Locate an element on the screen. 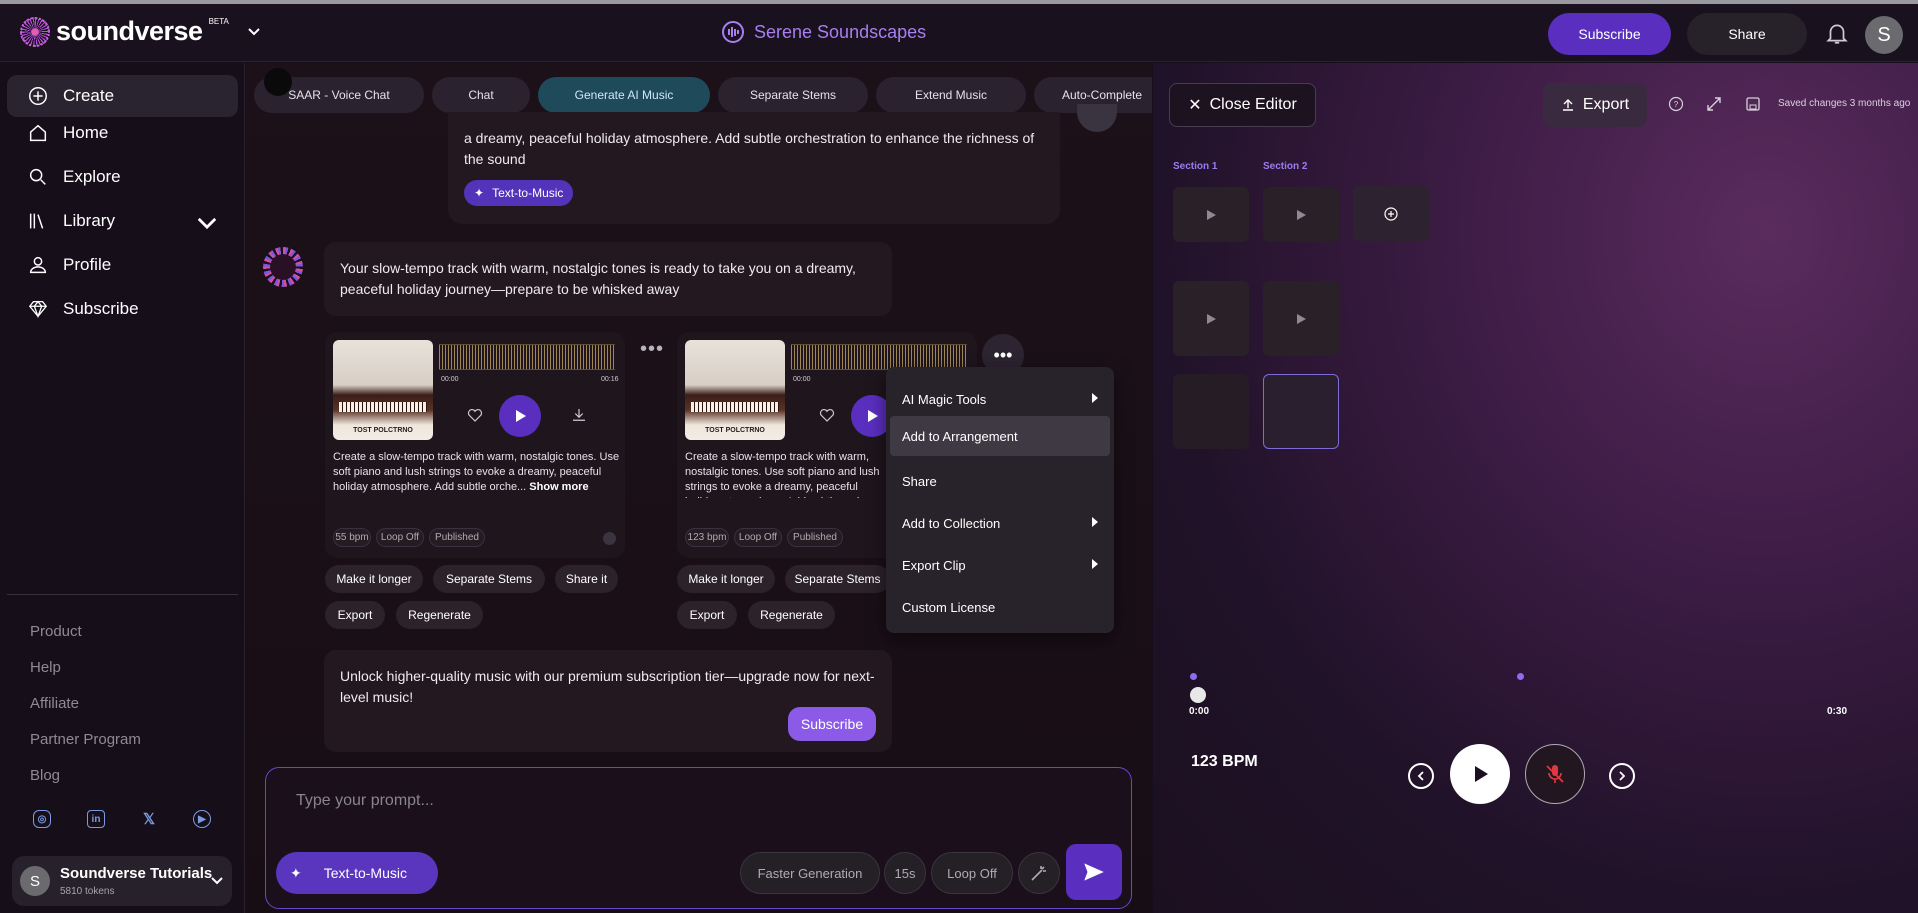  editor-export-button: Export is located at coordinates (1595, 105).